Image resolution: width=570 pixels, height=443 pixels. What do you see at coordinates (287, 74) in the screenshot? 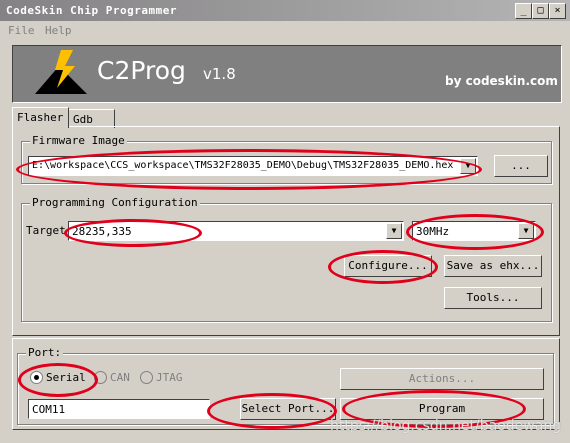
I see `app-banner: C2Prog v1.8 by codeskin.com` at bounding box center [287, 74].